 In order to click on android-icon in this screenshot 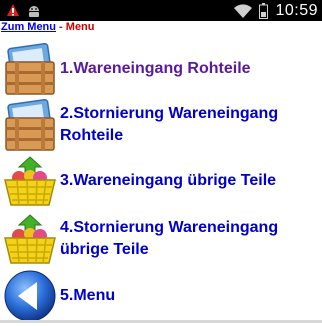, I will do `click(34, 11)`.